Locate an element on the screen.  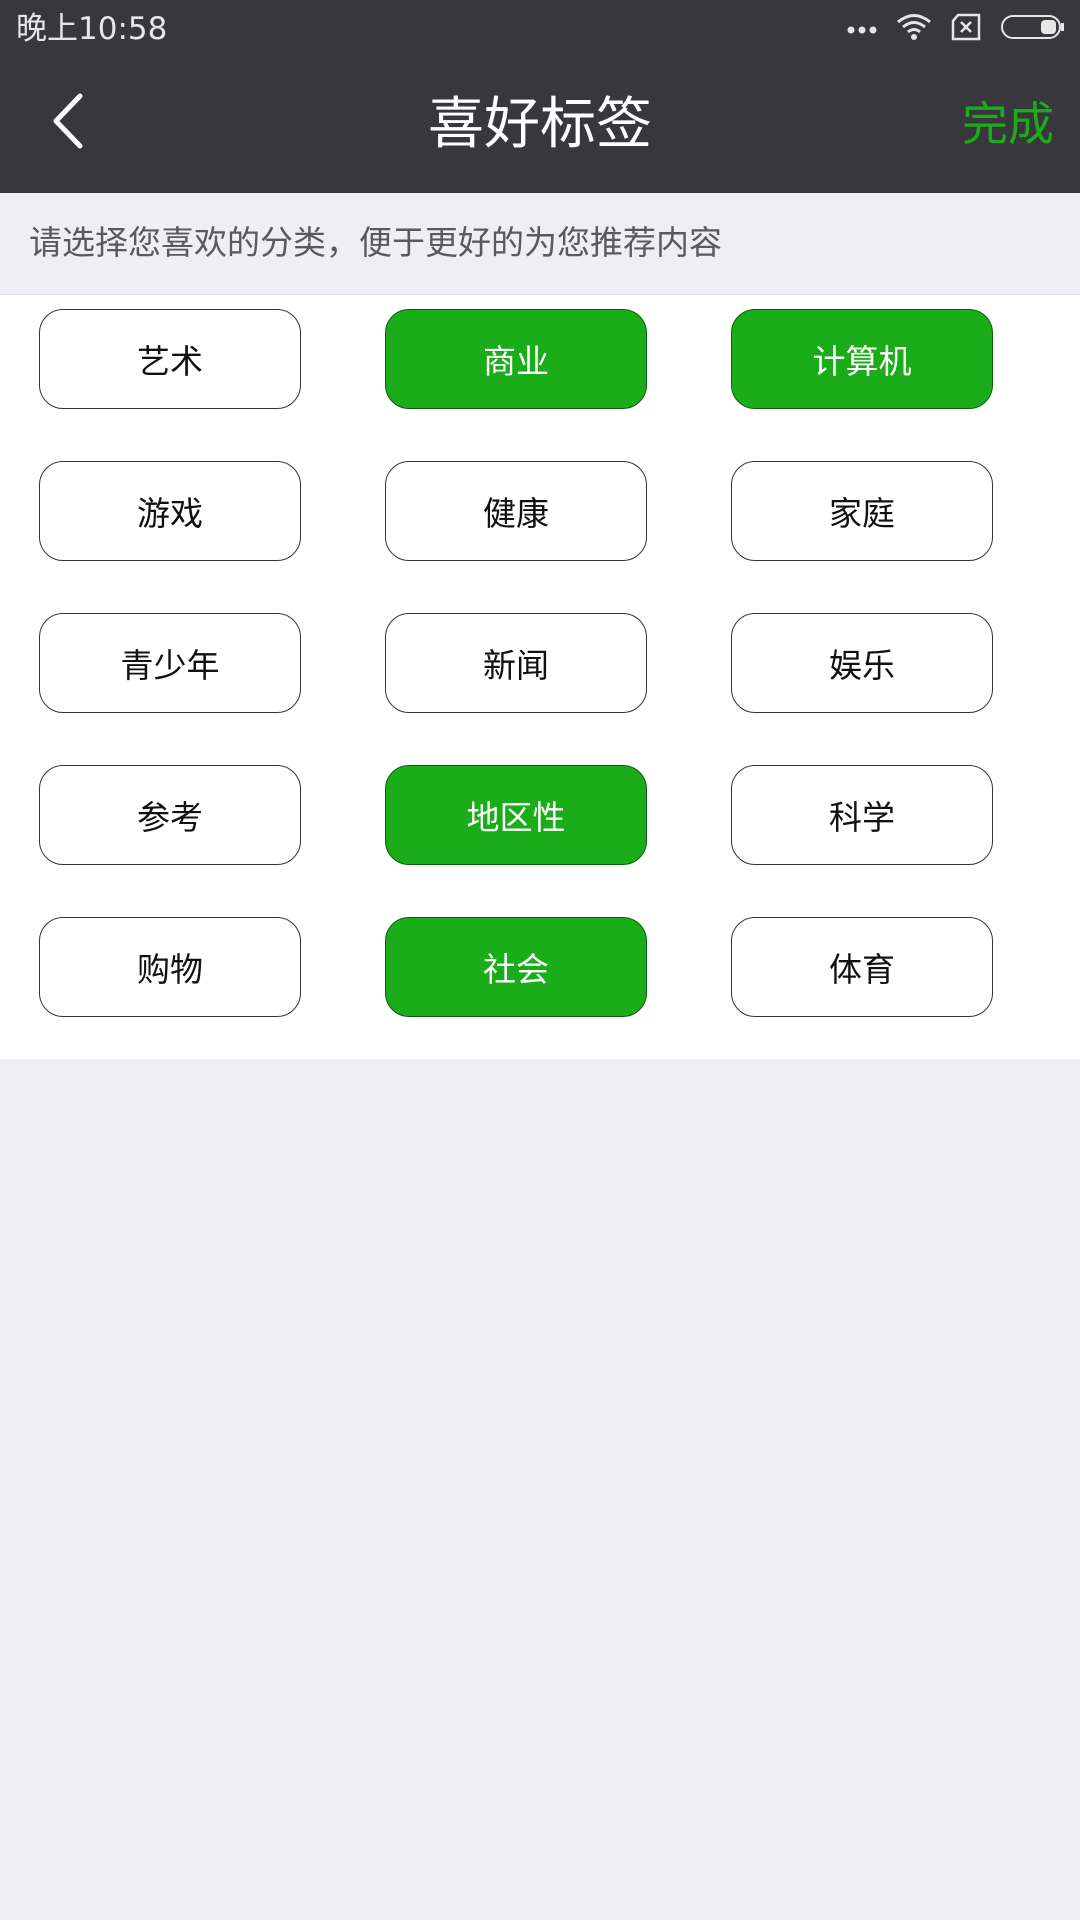
status-time: 晚上10:58 is located at coordinates (92, 29).